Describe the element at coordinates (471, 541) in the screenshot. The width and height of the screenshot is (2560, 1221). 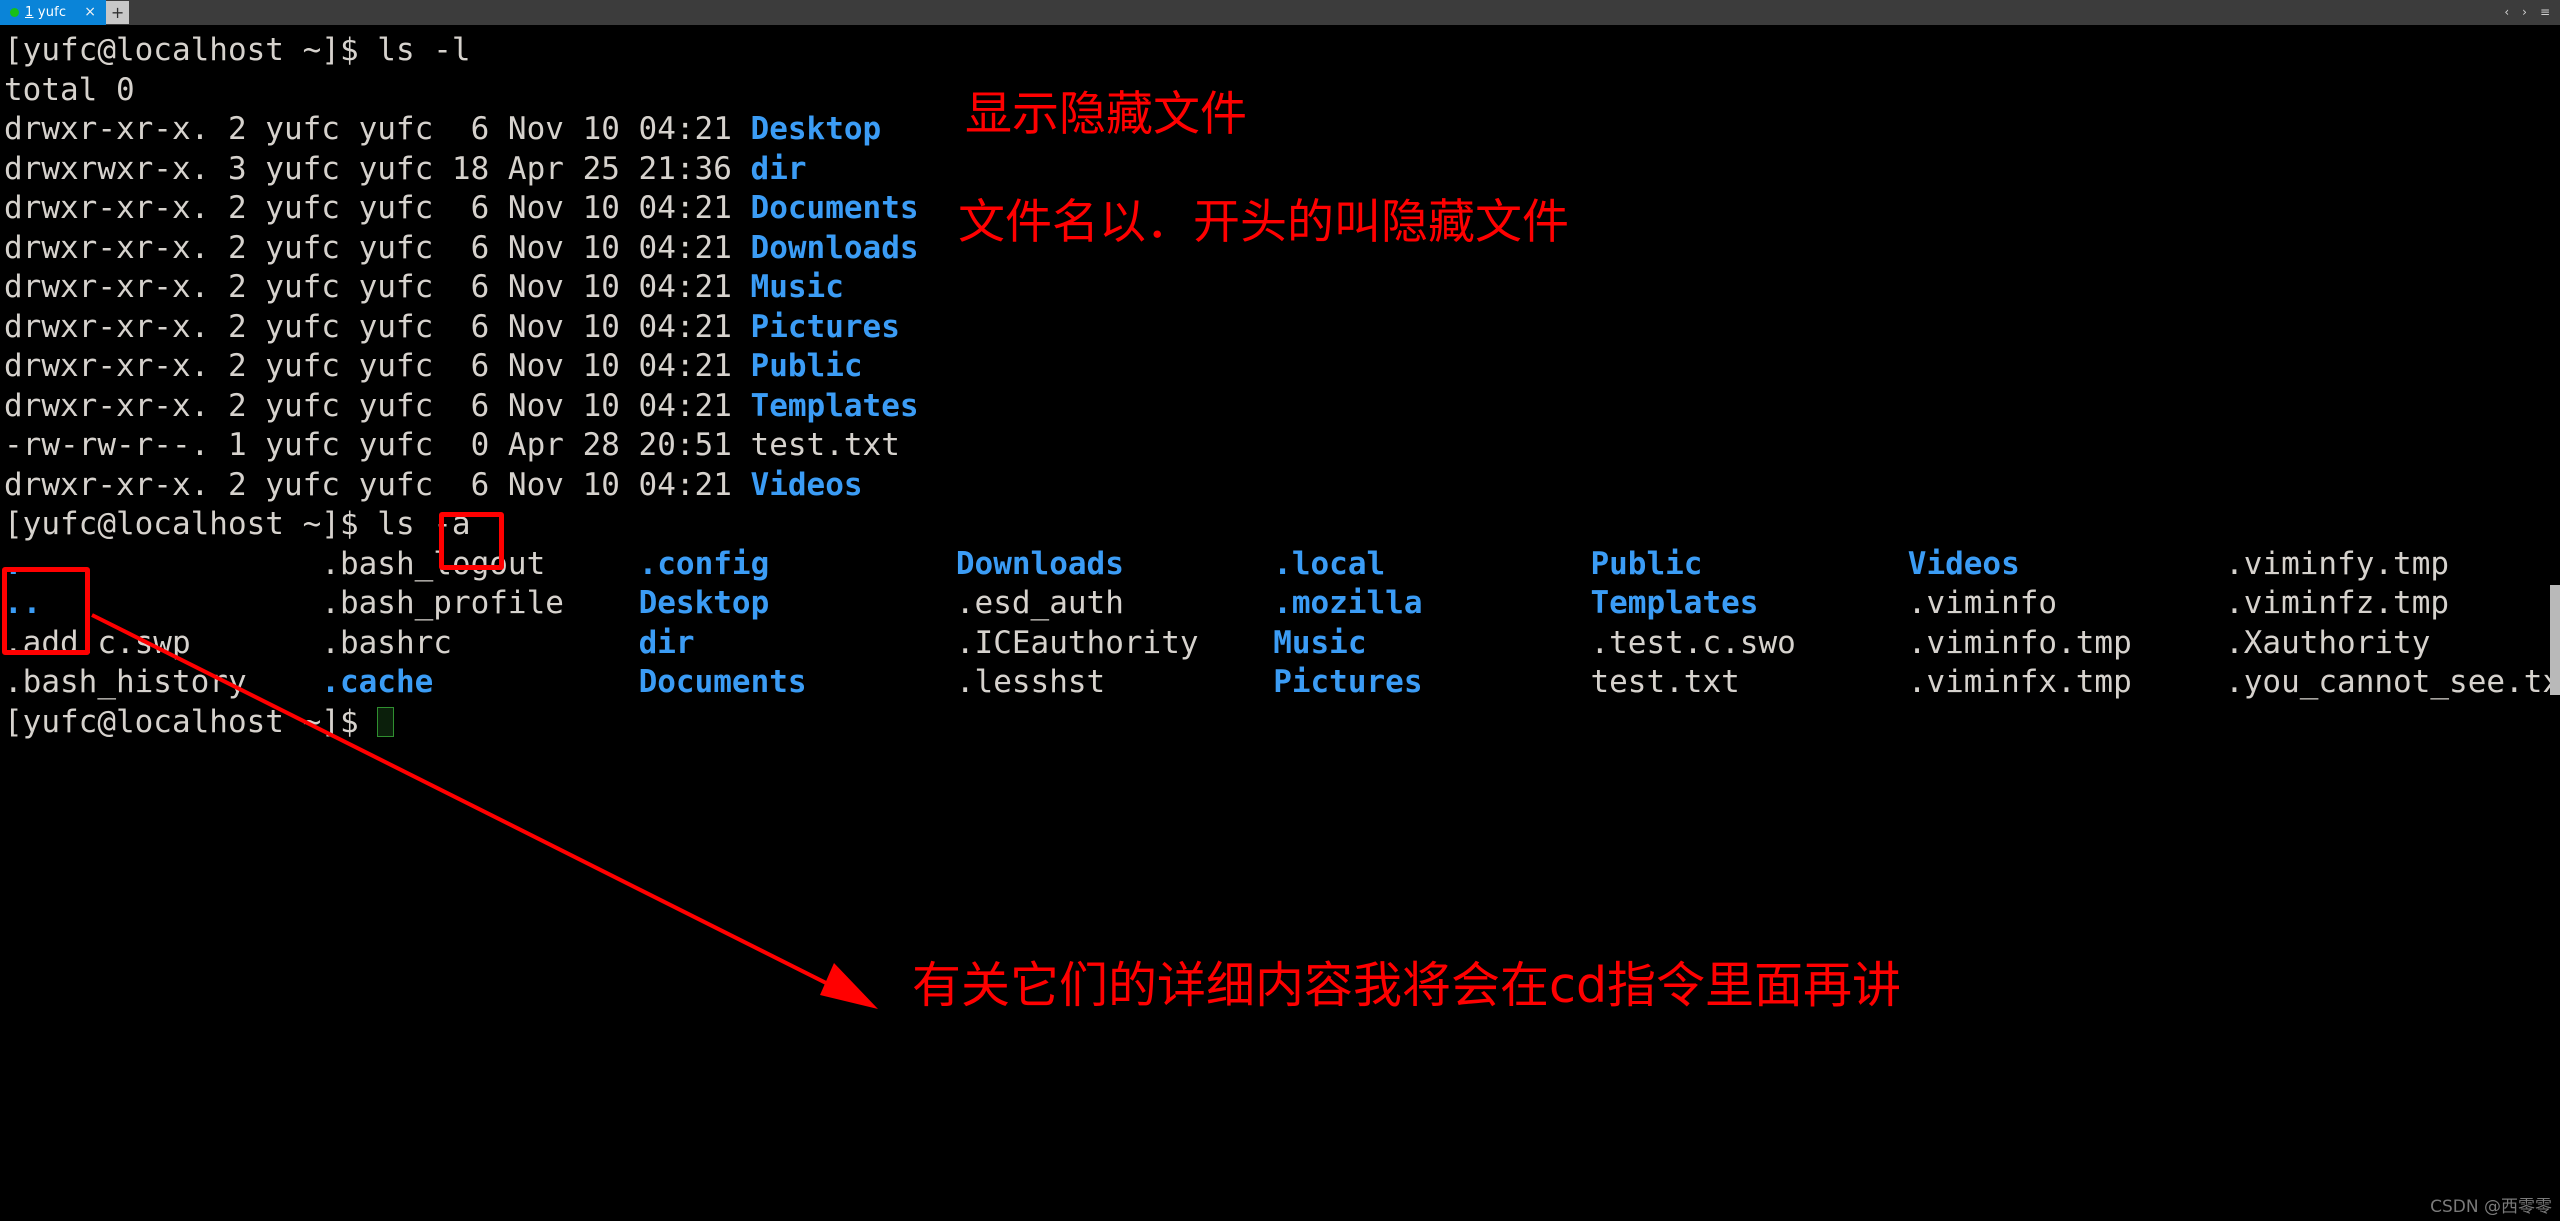
I see `highlight-box-flag-a` at that location.